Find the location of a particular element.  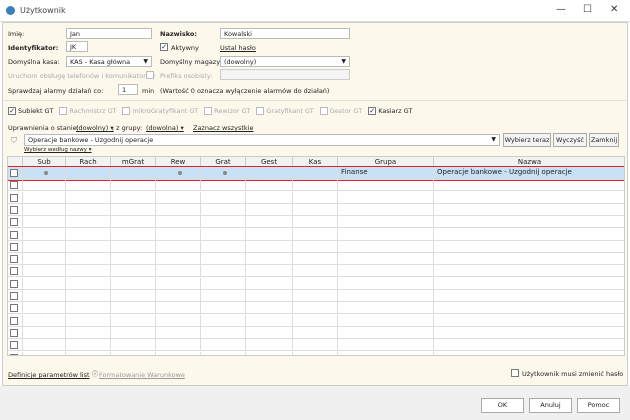

grupa-dropdown: (dowolna) ▾ is located at coordinates (165, 128).